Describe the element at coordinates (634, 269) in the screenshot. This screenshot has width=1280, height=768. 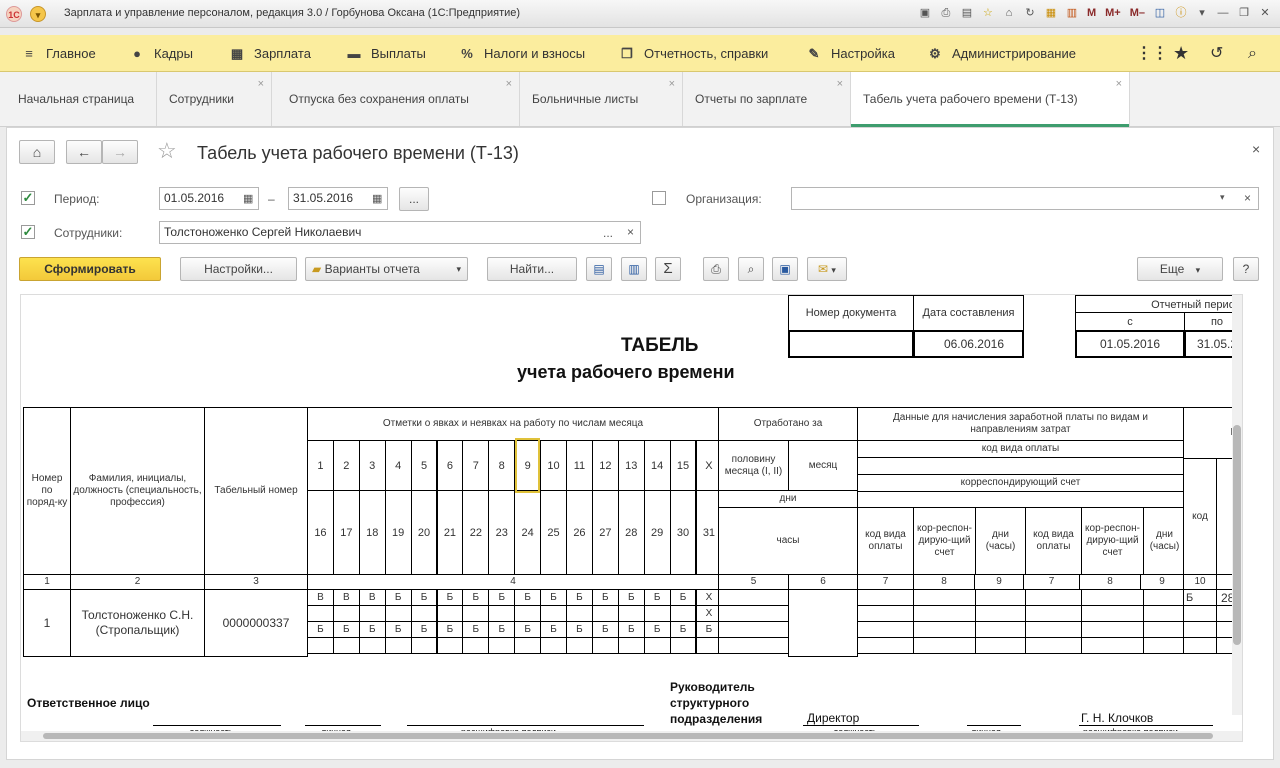
I see `collapse-groups-icon: ▥` at that location.